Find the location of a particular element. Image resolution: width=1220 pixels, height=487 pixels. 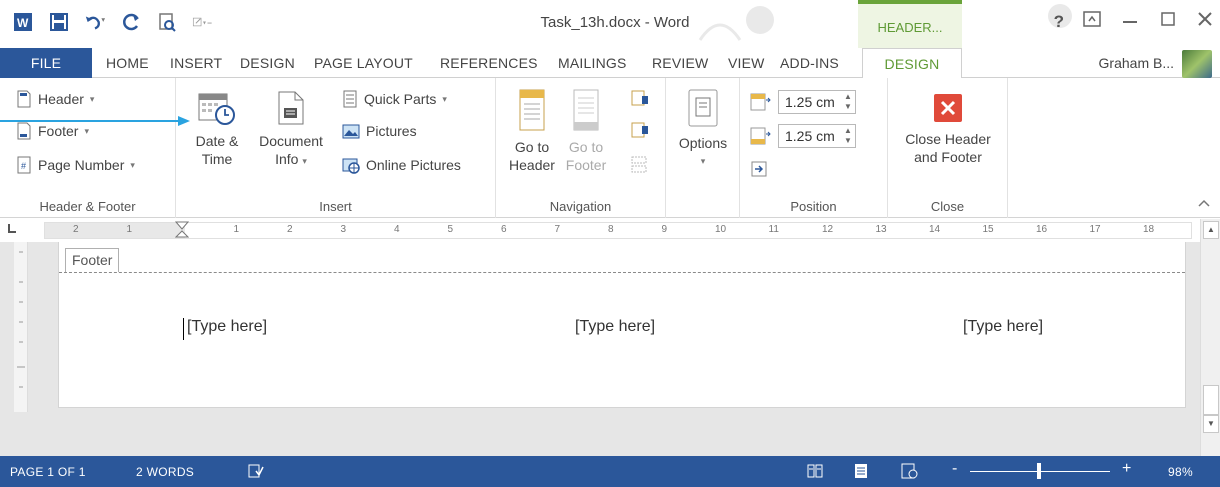

group-label-header-footer: Header & Footer is located at coordinates (87, 206).